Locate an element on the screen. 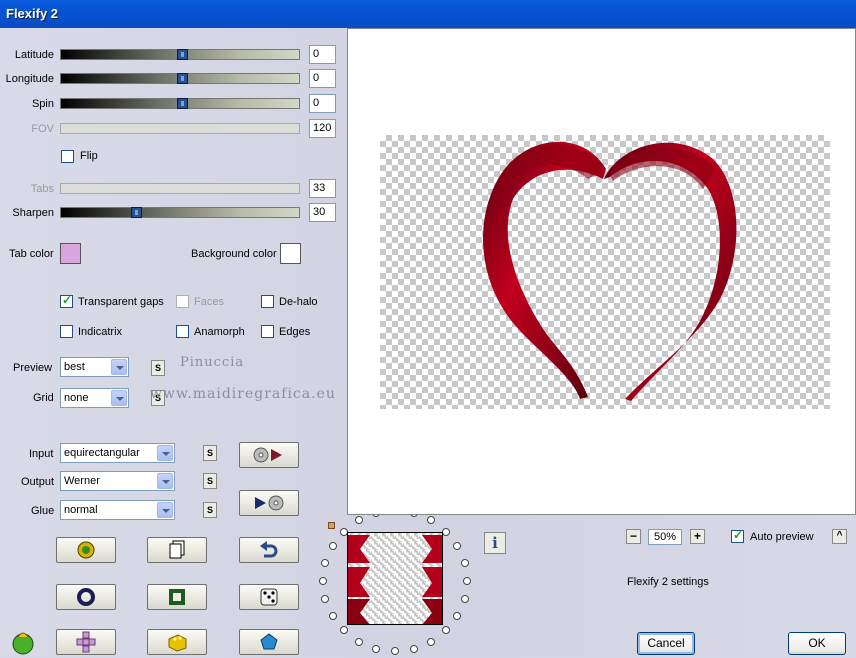  collapse-button: ^ is located at coordinates (839, 536).